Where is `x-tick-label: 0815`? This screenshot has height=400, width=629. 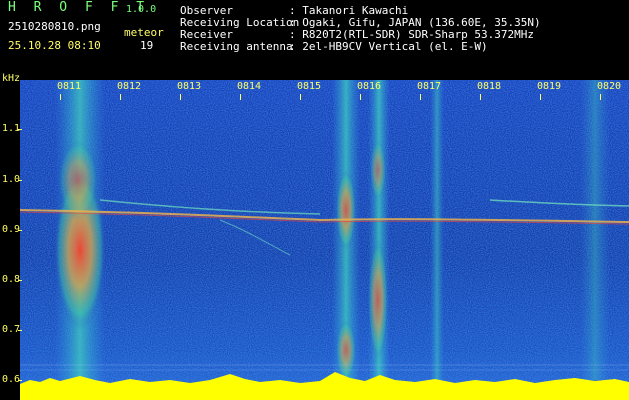 x-tick-label: 0815 is located at coordinates (309, 86).